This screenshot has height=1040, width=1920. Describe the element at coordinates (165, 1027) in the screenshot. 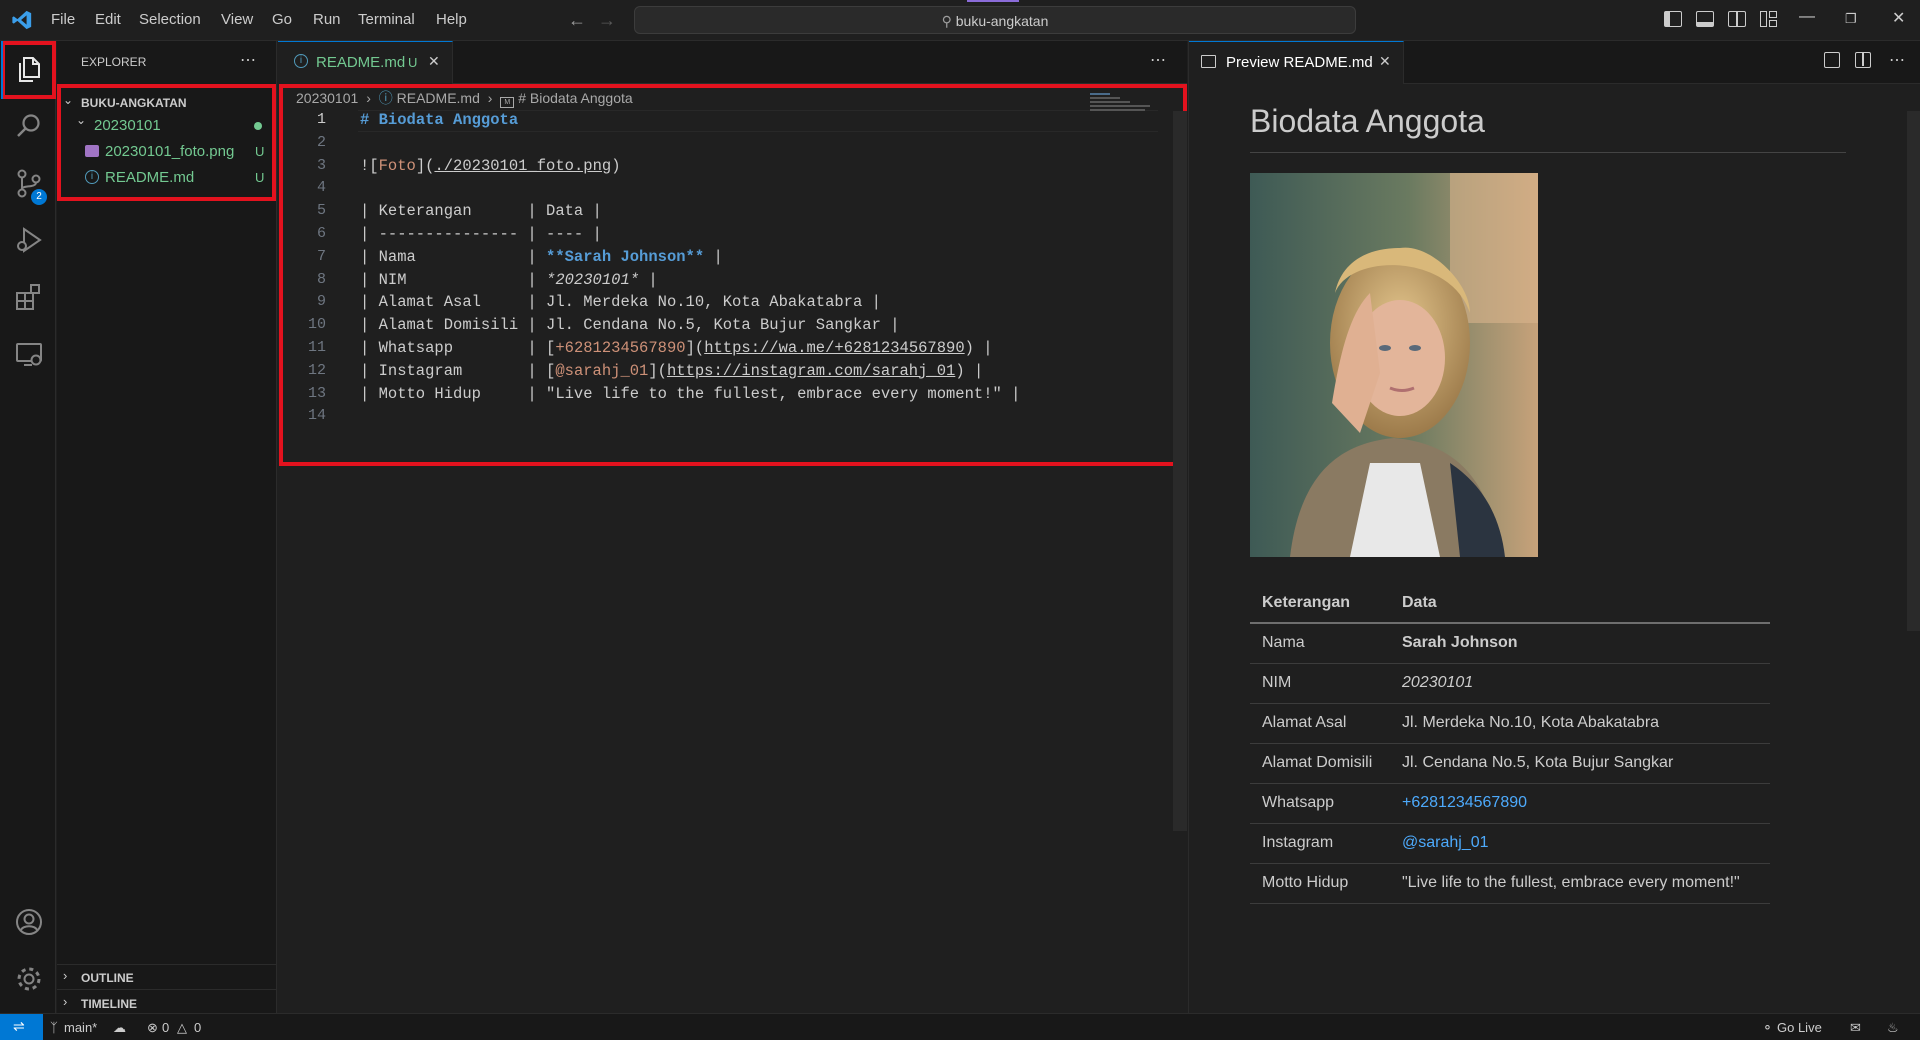

I see `error-count: 0` at that location.